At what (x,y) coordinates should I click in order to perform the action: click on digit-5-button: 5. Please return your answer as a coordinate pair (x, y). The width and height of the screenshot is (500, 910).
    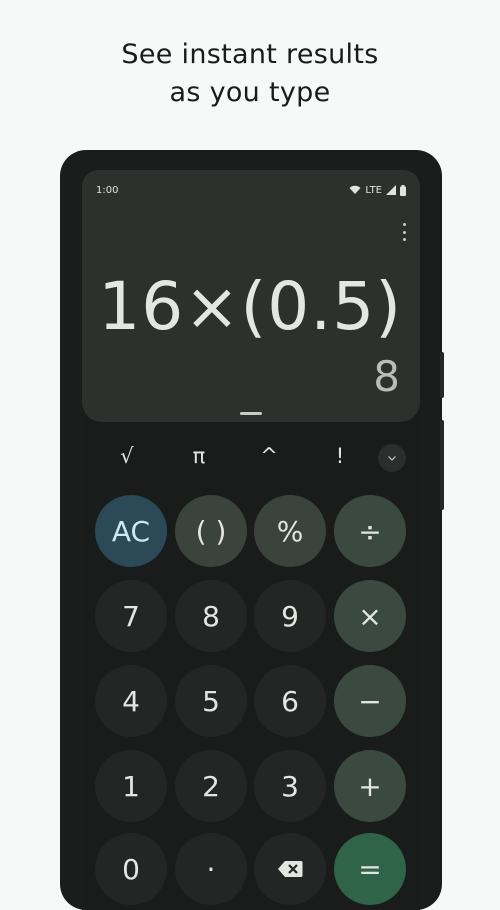
    Looking at the image, I should click on (211, 701).